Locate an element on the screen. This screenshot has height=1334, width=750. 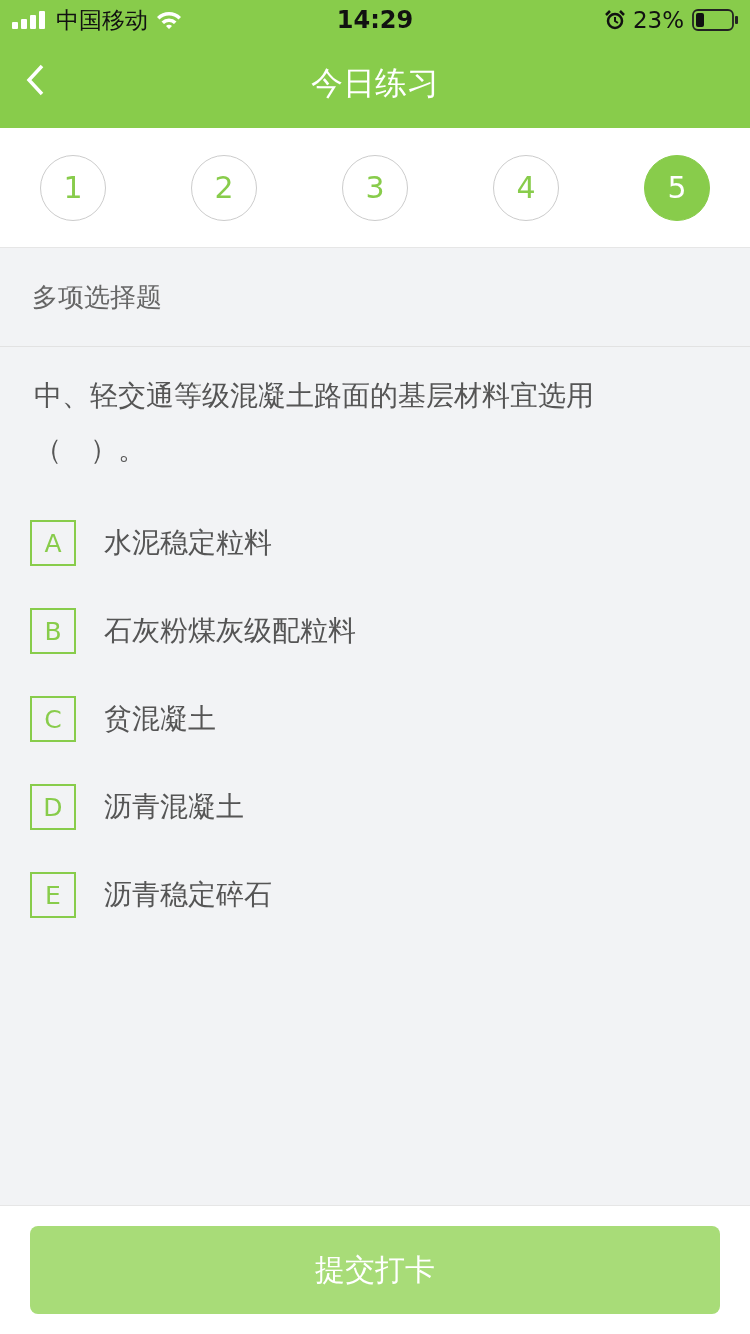
option-checkbox: E is located at coordinates (53, 895).